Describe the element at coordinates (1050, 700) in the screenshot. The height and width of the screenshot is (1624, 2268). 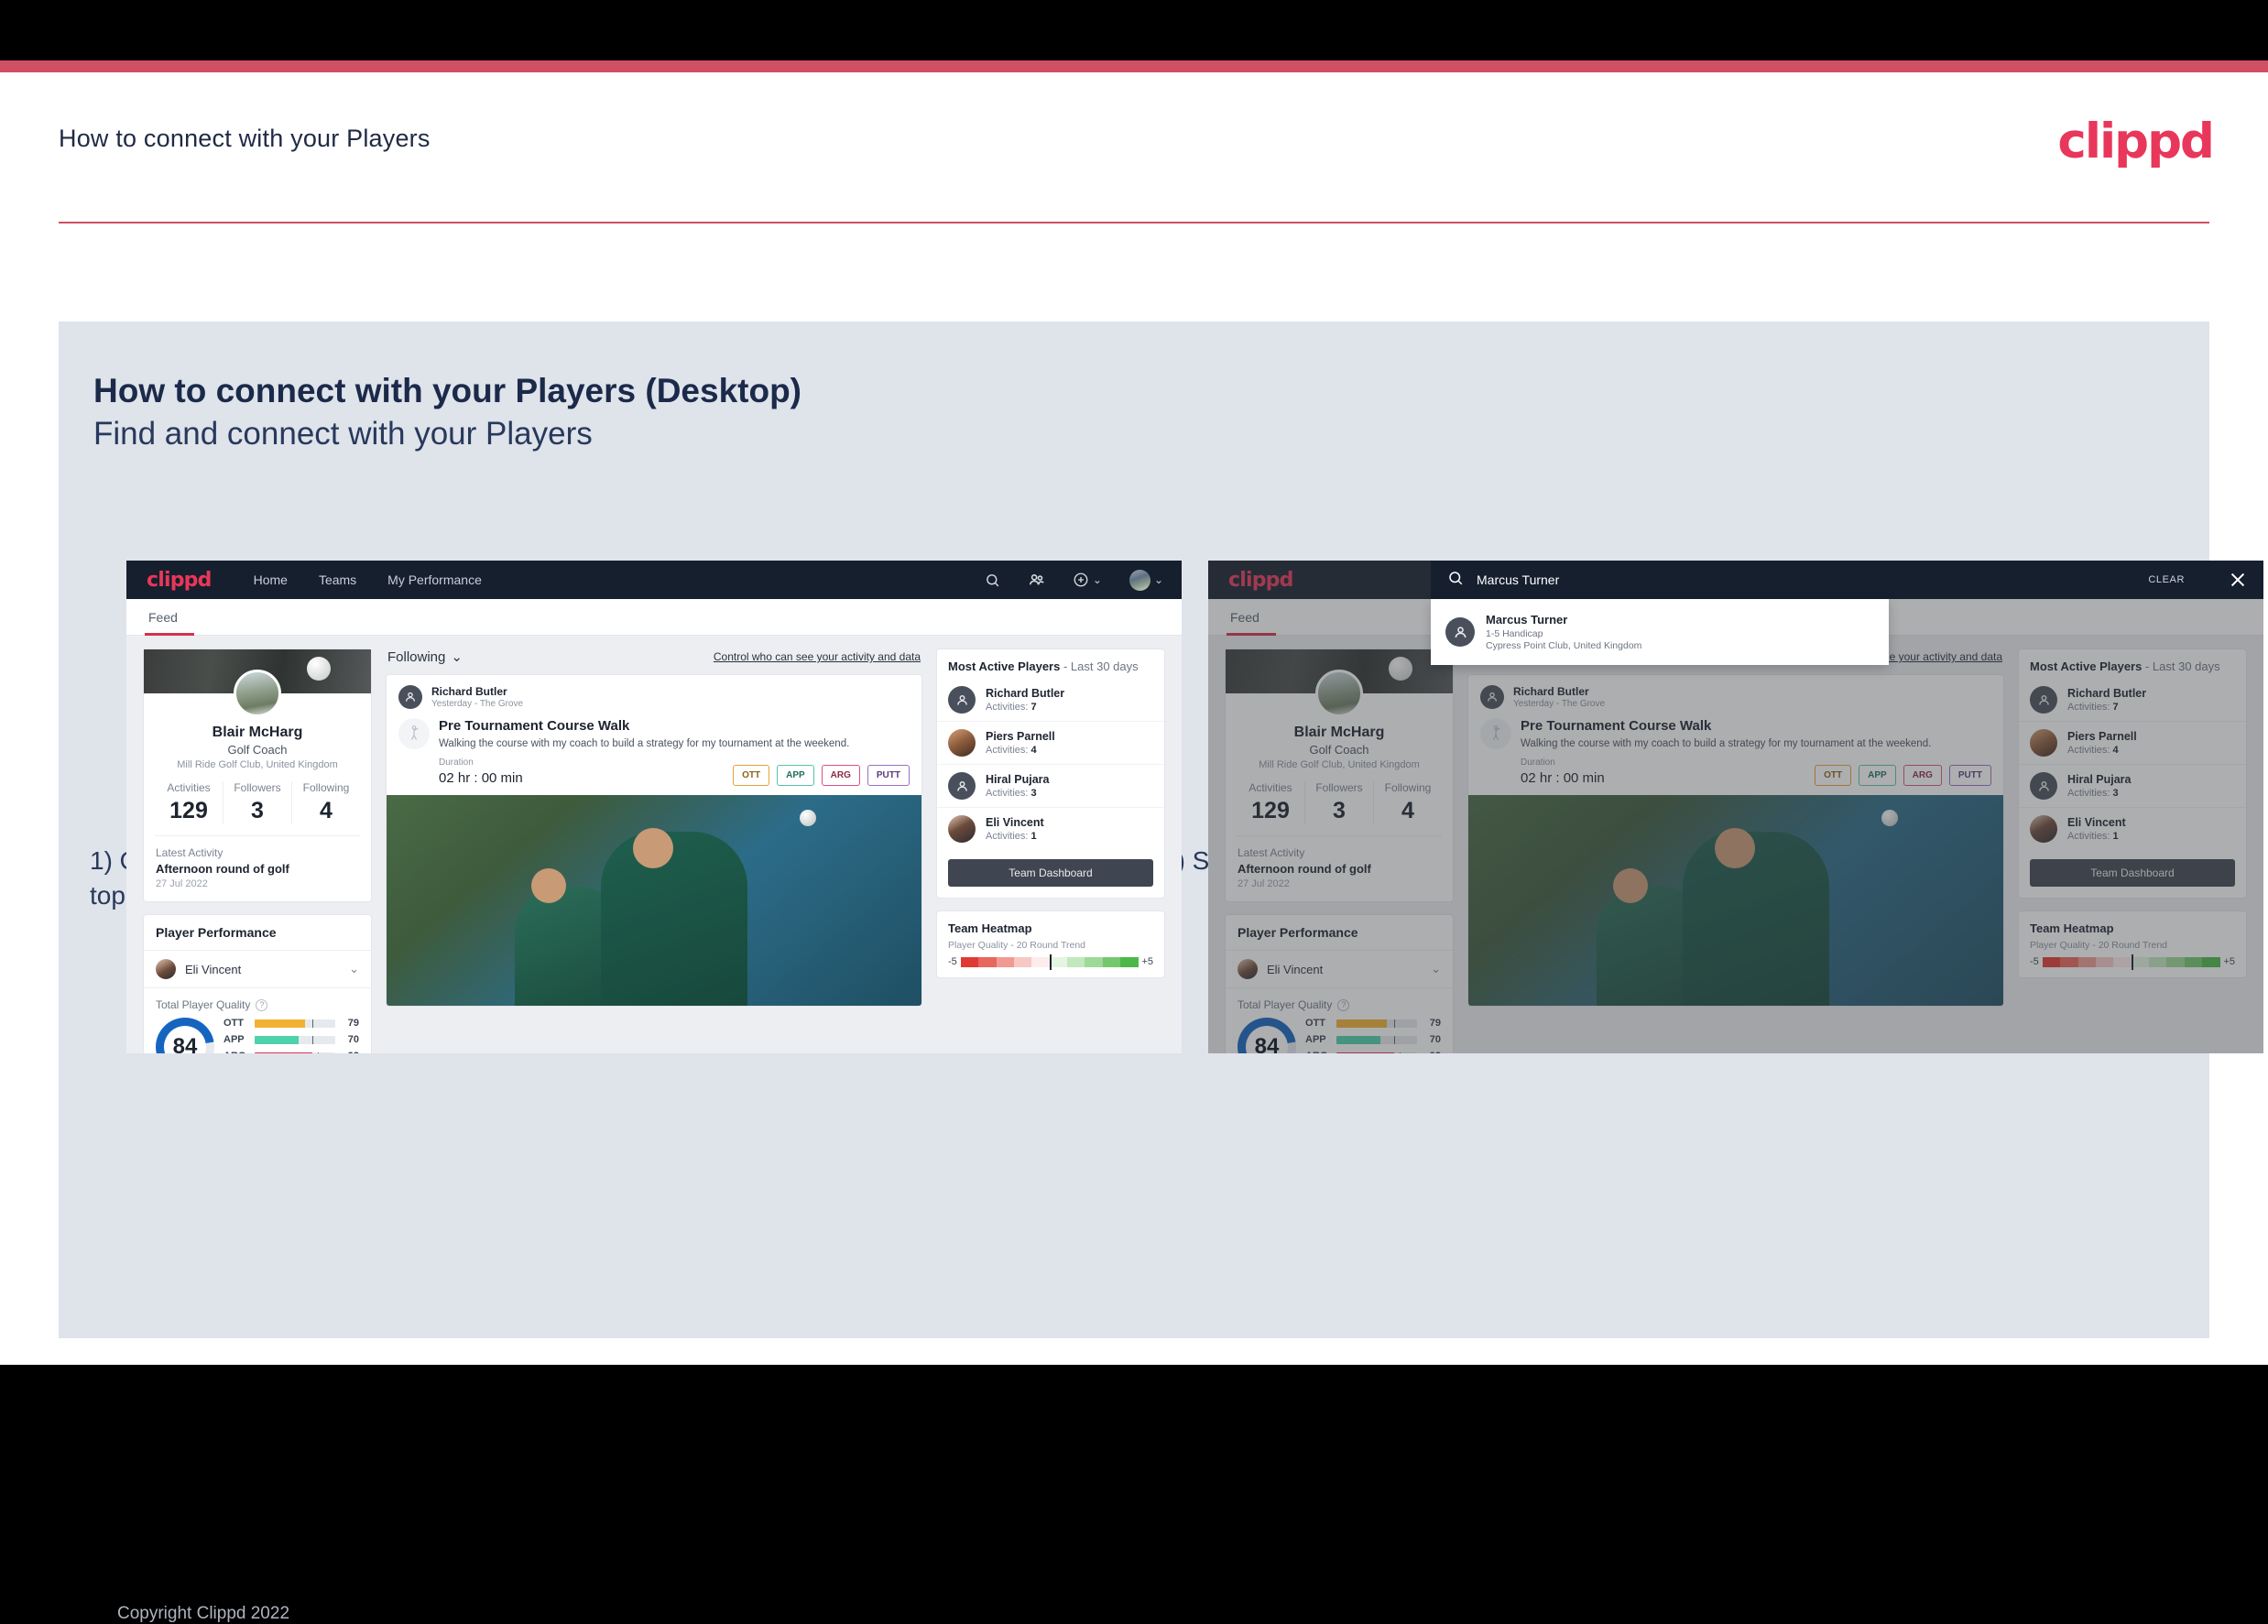
I see `list-item: Richard Butler Activities: 7` at that location.